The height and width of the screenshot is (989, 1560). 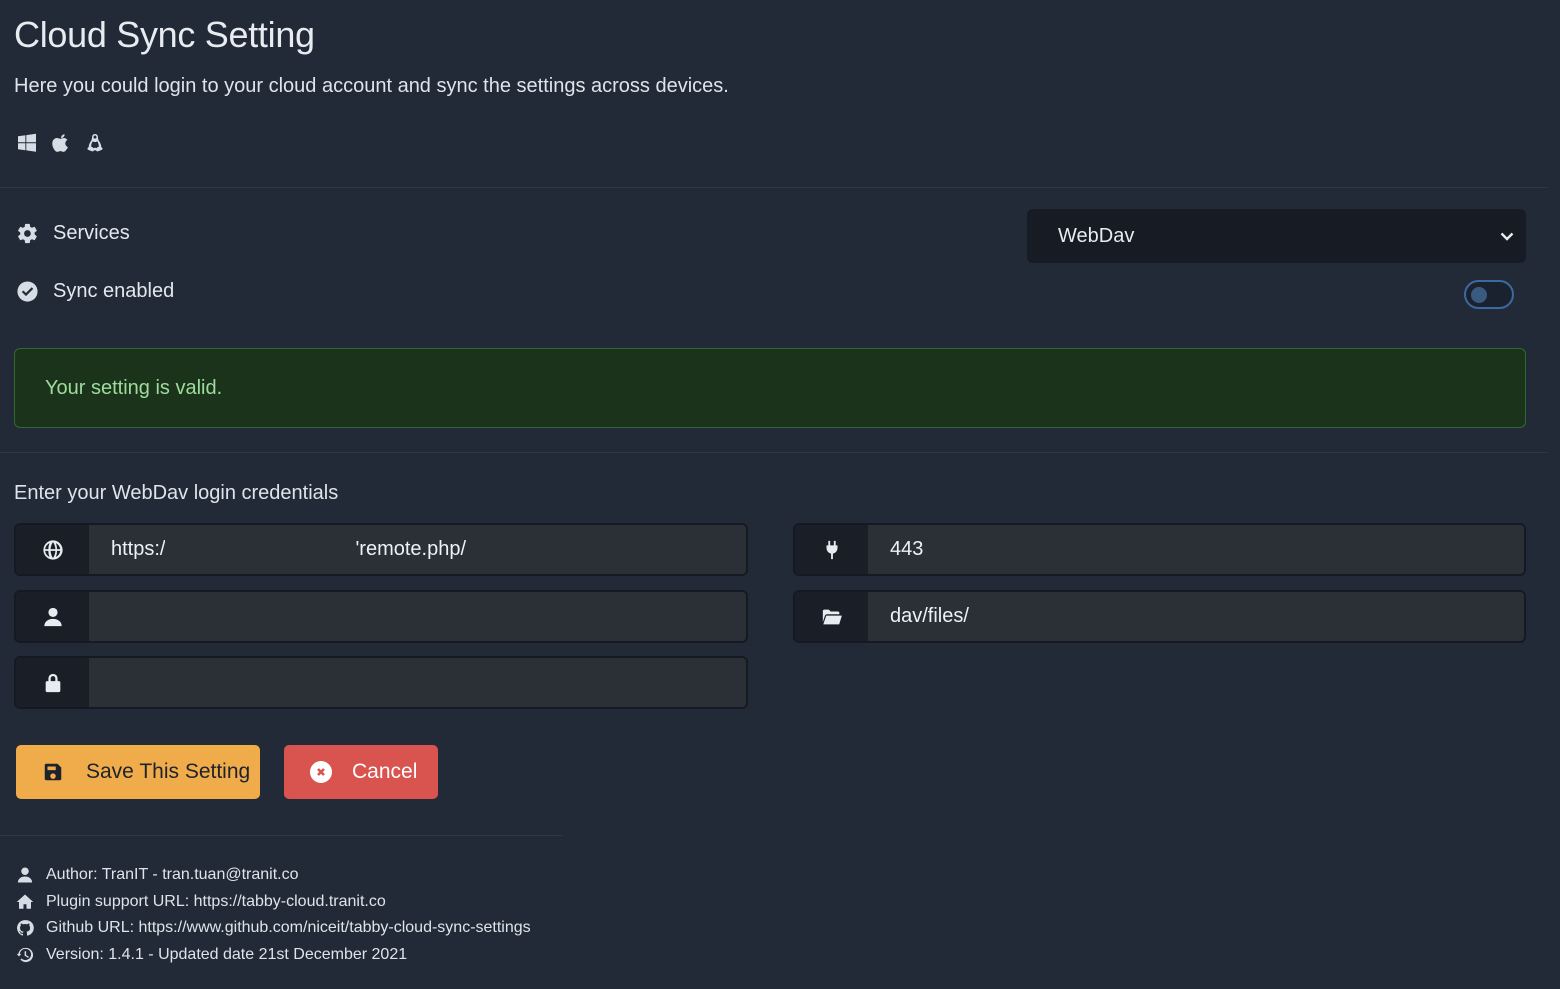 I want to click on services-label: Services, so click(x=91, y=233).